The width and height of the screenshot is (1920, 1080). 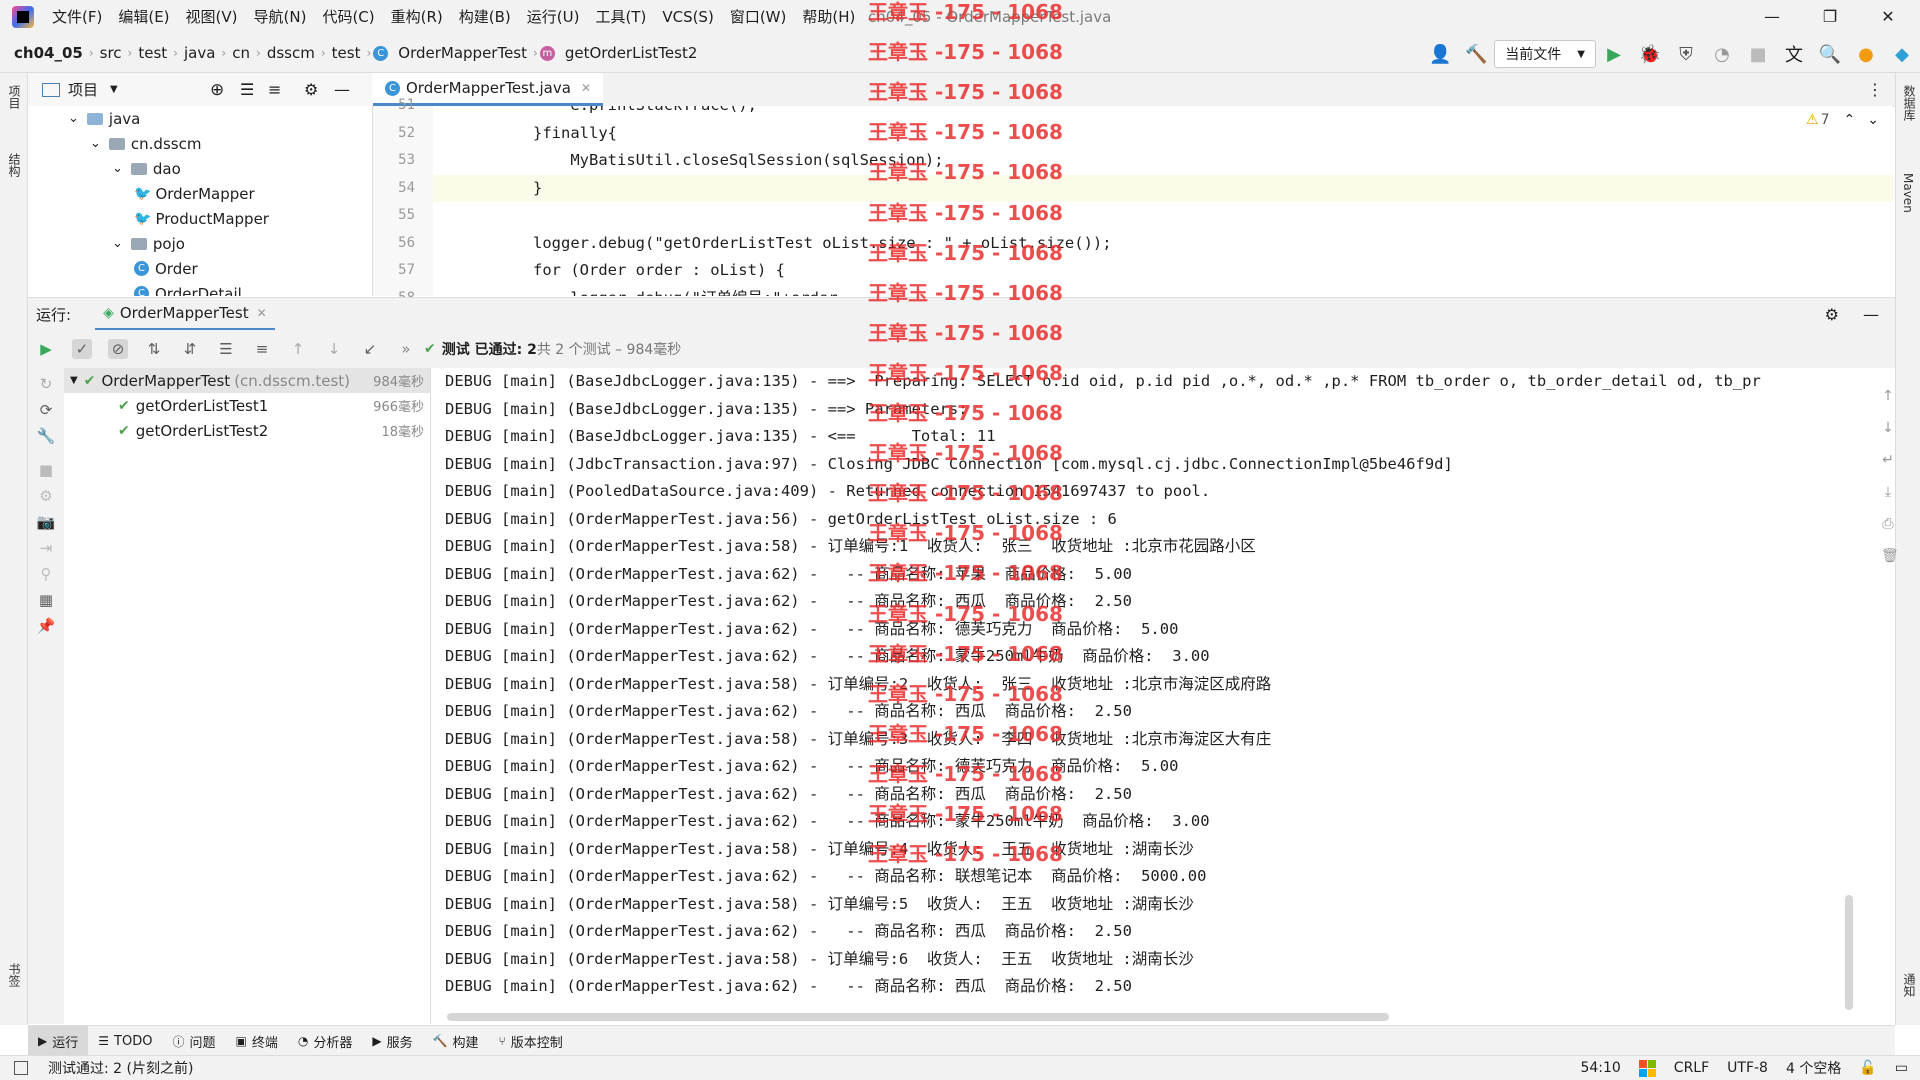 I want to click on debug-icon: 🐞, so click(x=1650, y=54).